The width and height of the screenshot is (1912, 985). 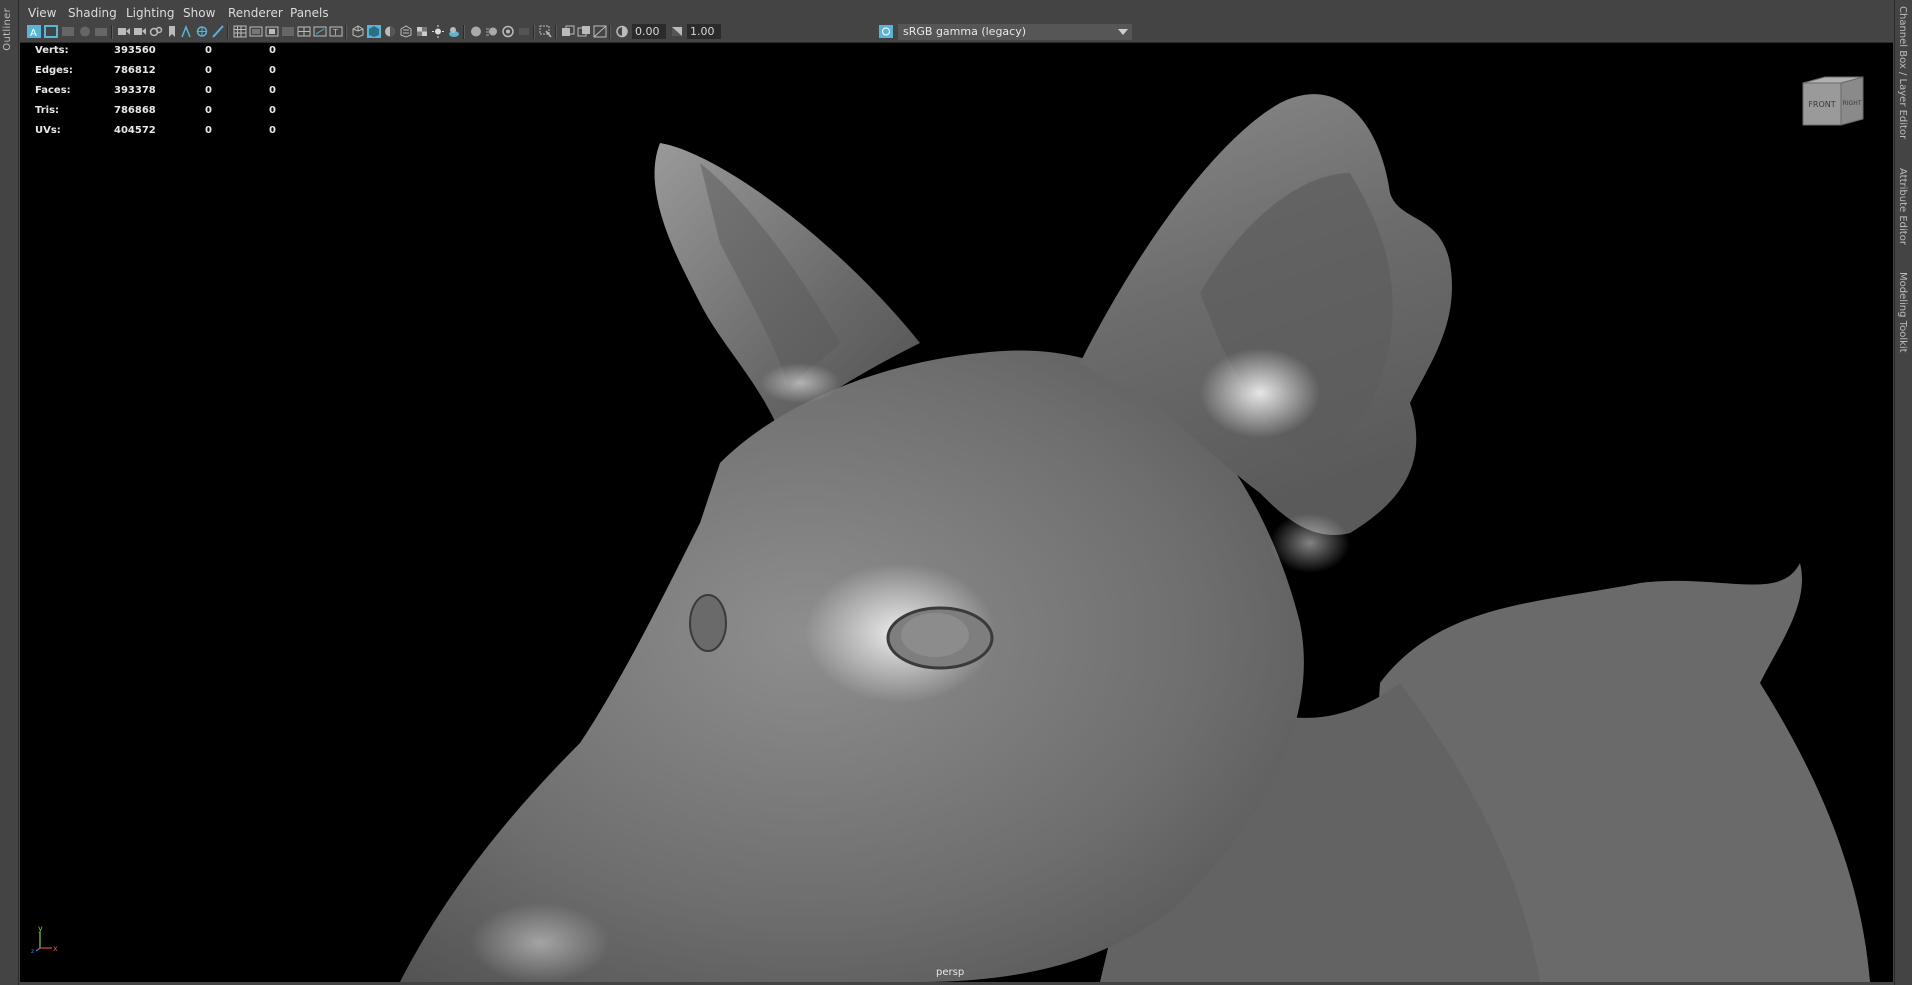 I want to click on checker-icon, so click(x=422, y=31).